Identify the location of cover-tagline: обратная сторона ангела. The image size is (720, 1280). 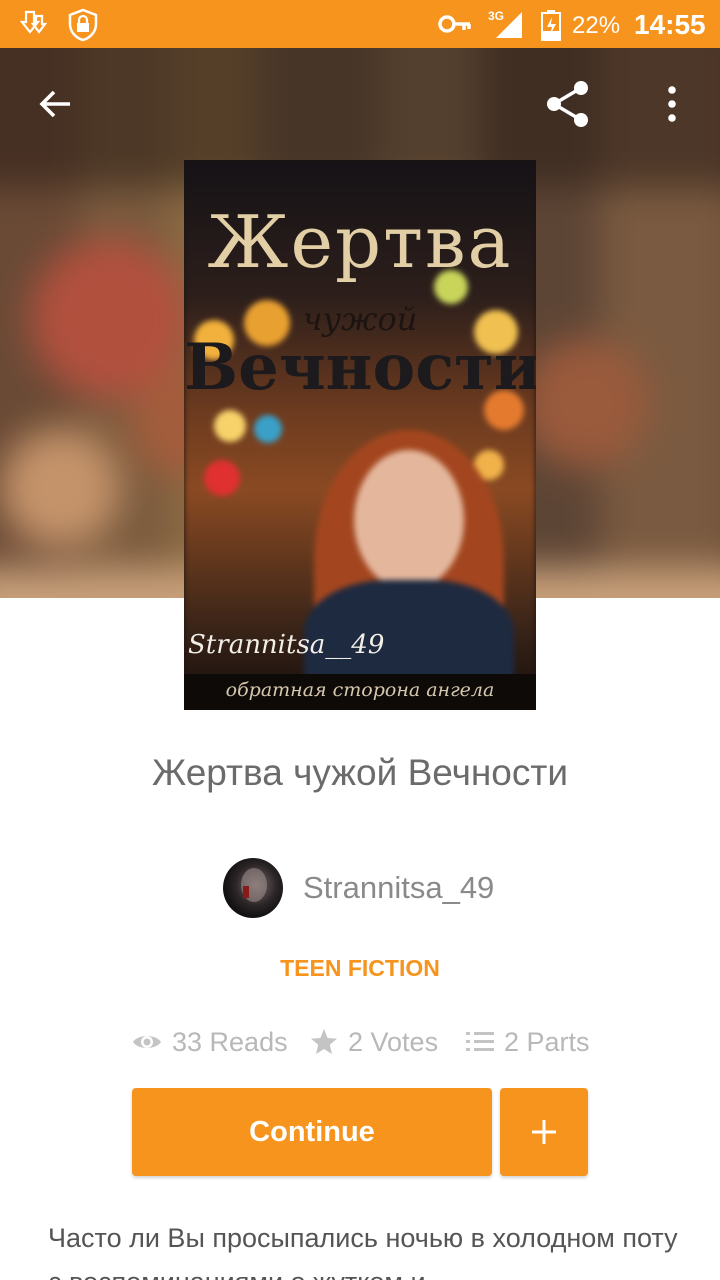
(360, 692).